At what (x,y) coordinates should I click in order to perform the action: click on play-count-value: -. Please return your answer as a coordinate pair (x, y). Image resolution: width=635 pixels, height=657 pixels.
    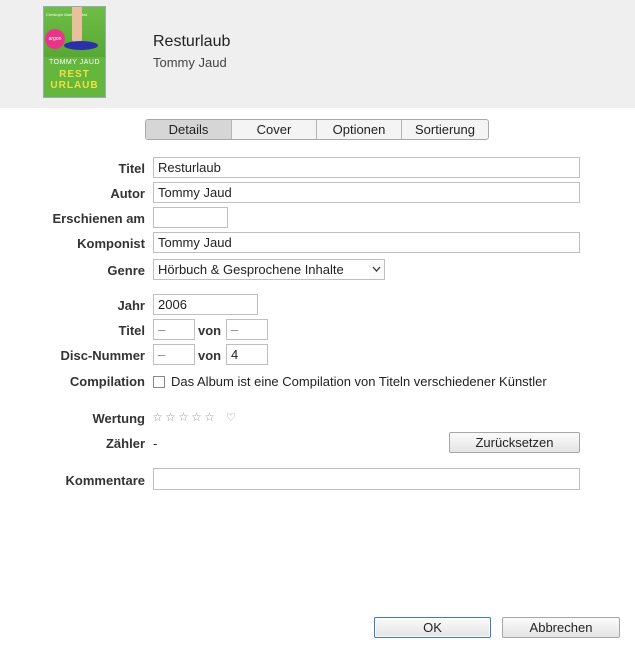
    Looking at the image, I should click on (155, 443).